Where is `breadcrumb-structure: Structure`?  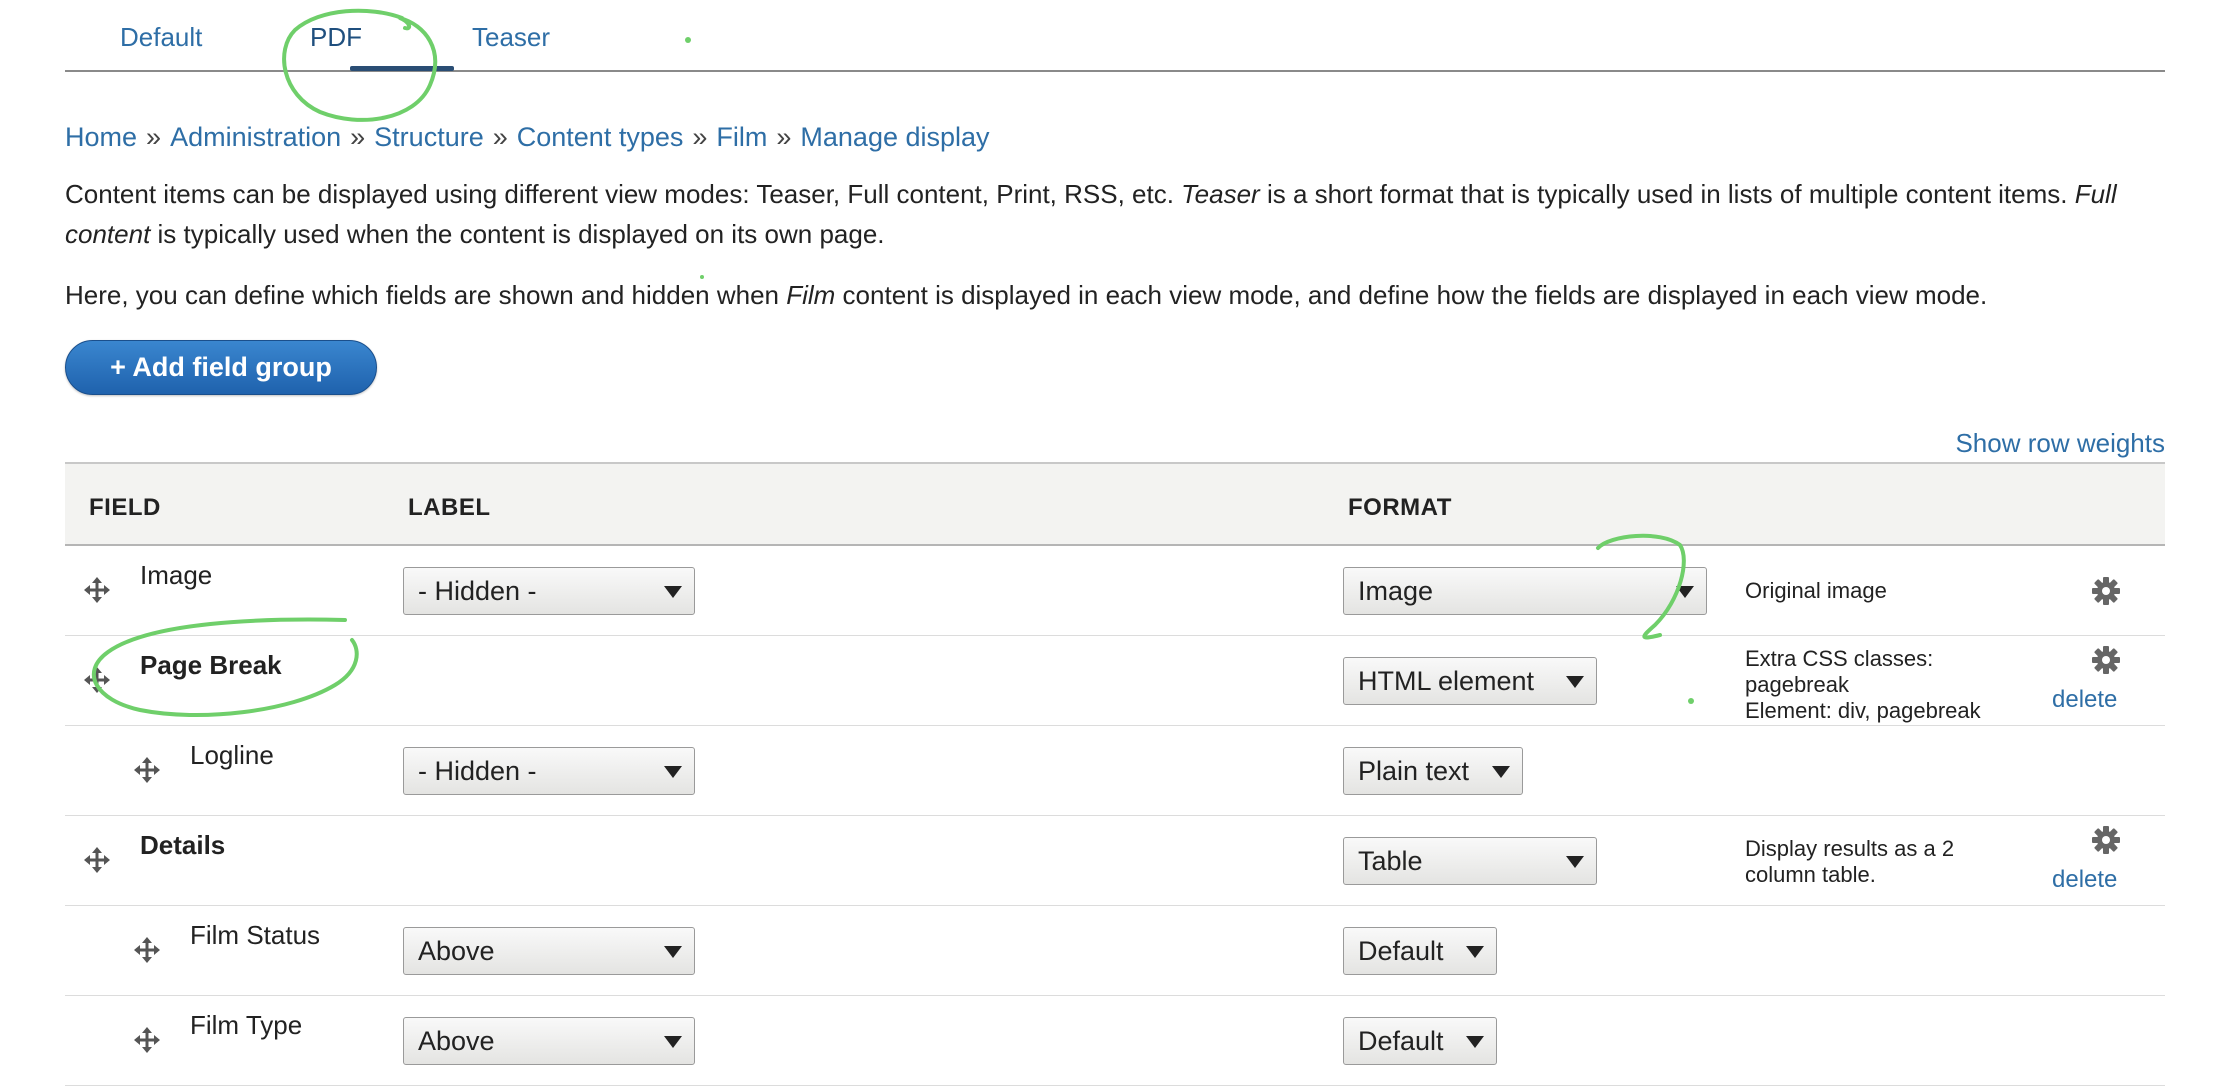 breadcrumb-structure: Structure is located at coordinates (429, 137).